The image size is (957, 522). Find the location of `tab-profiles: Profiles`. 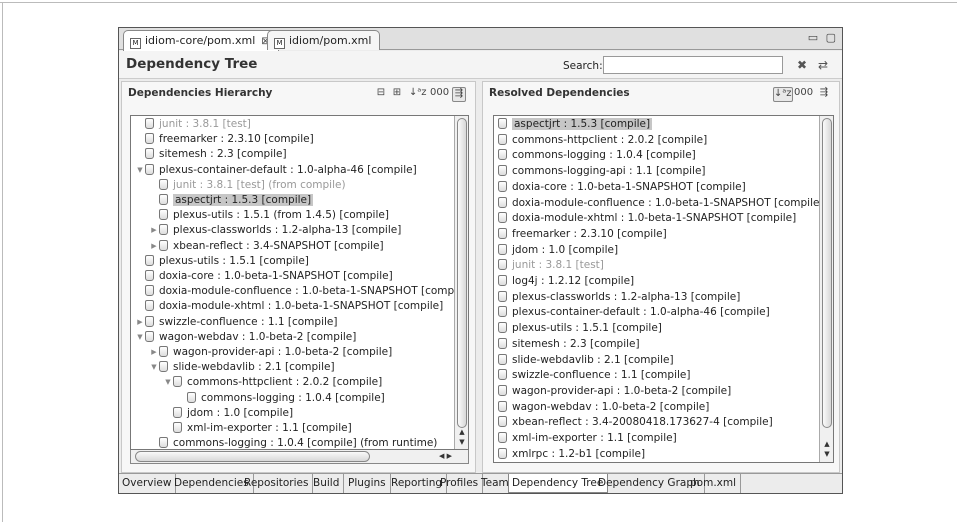

tab-profiles: Profiles is located at coordinates (460, 483).